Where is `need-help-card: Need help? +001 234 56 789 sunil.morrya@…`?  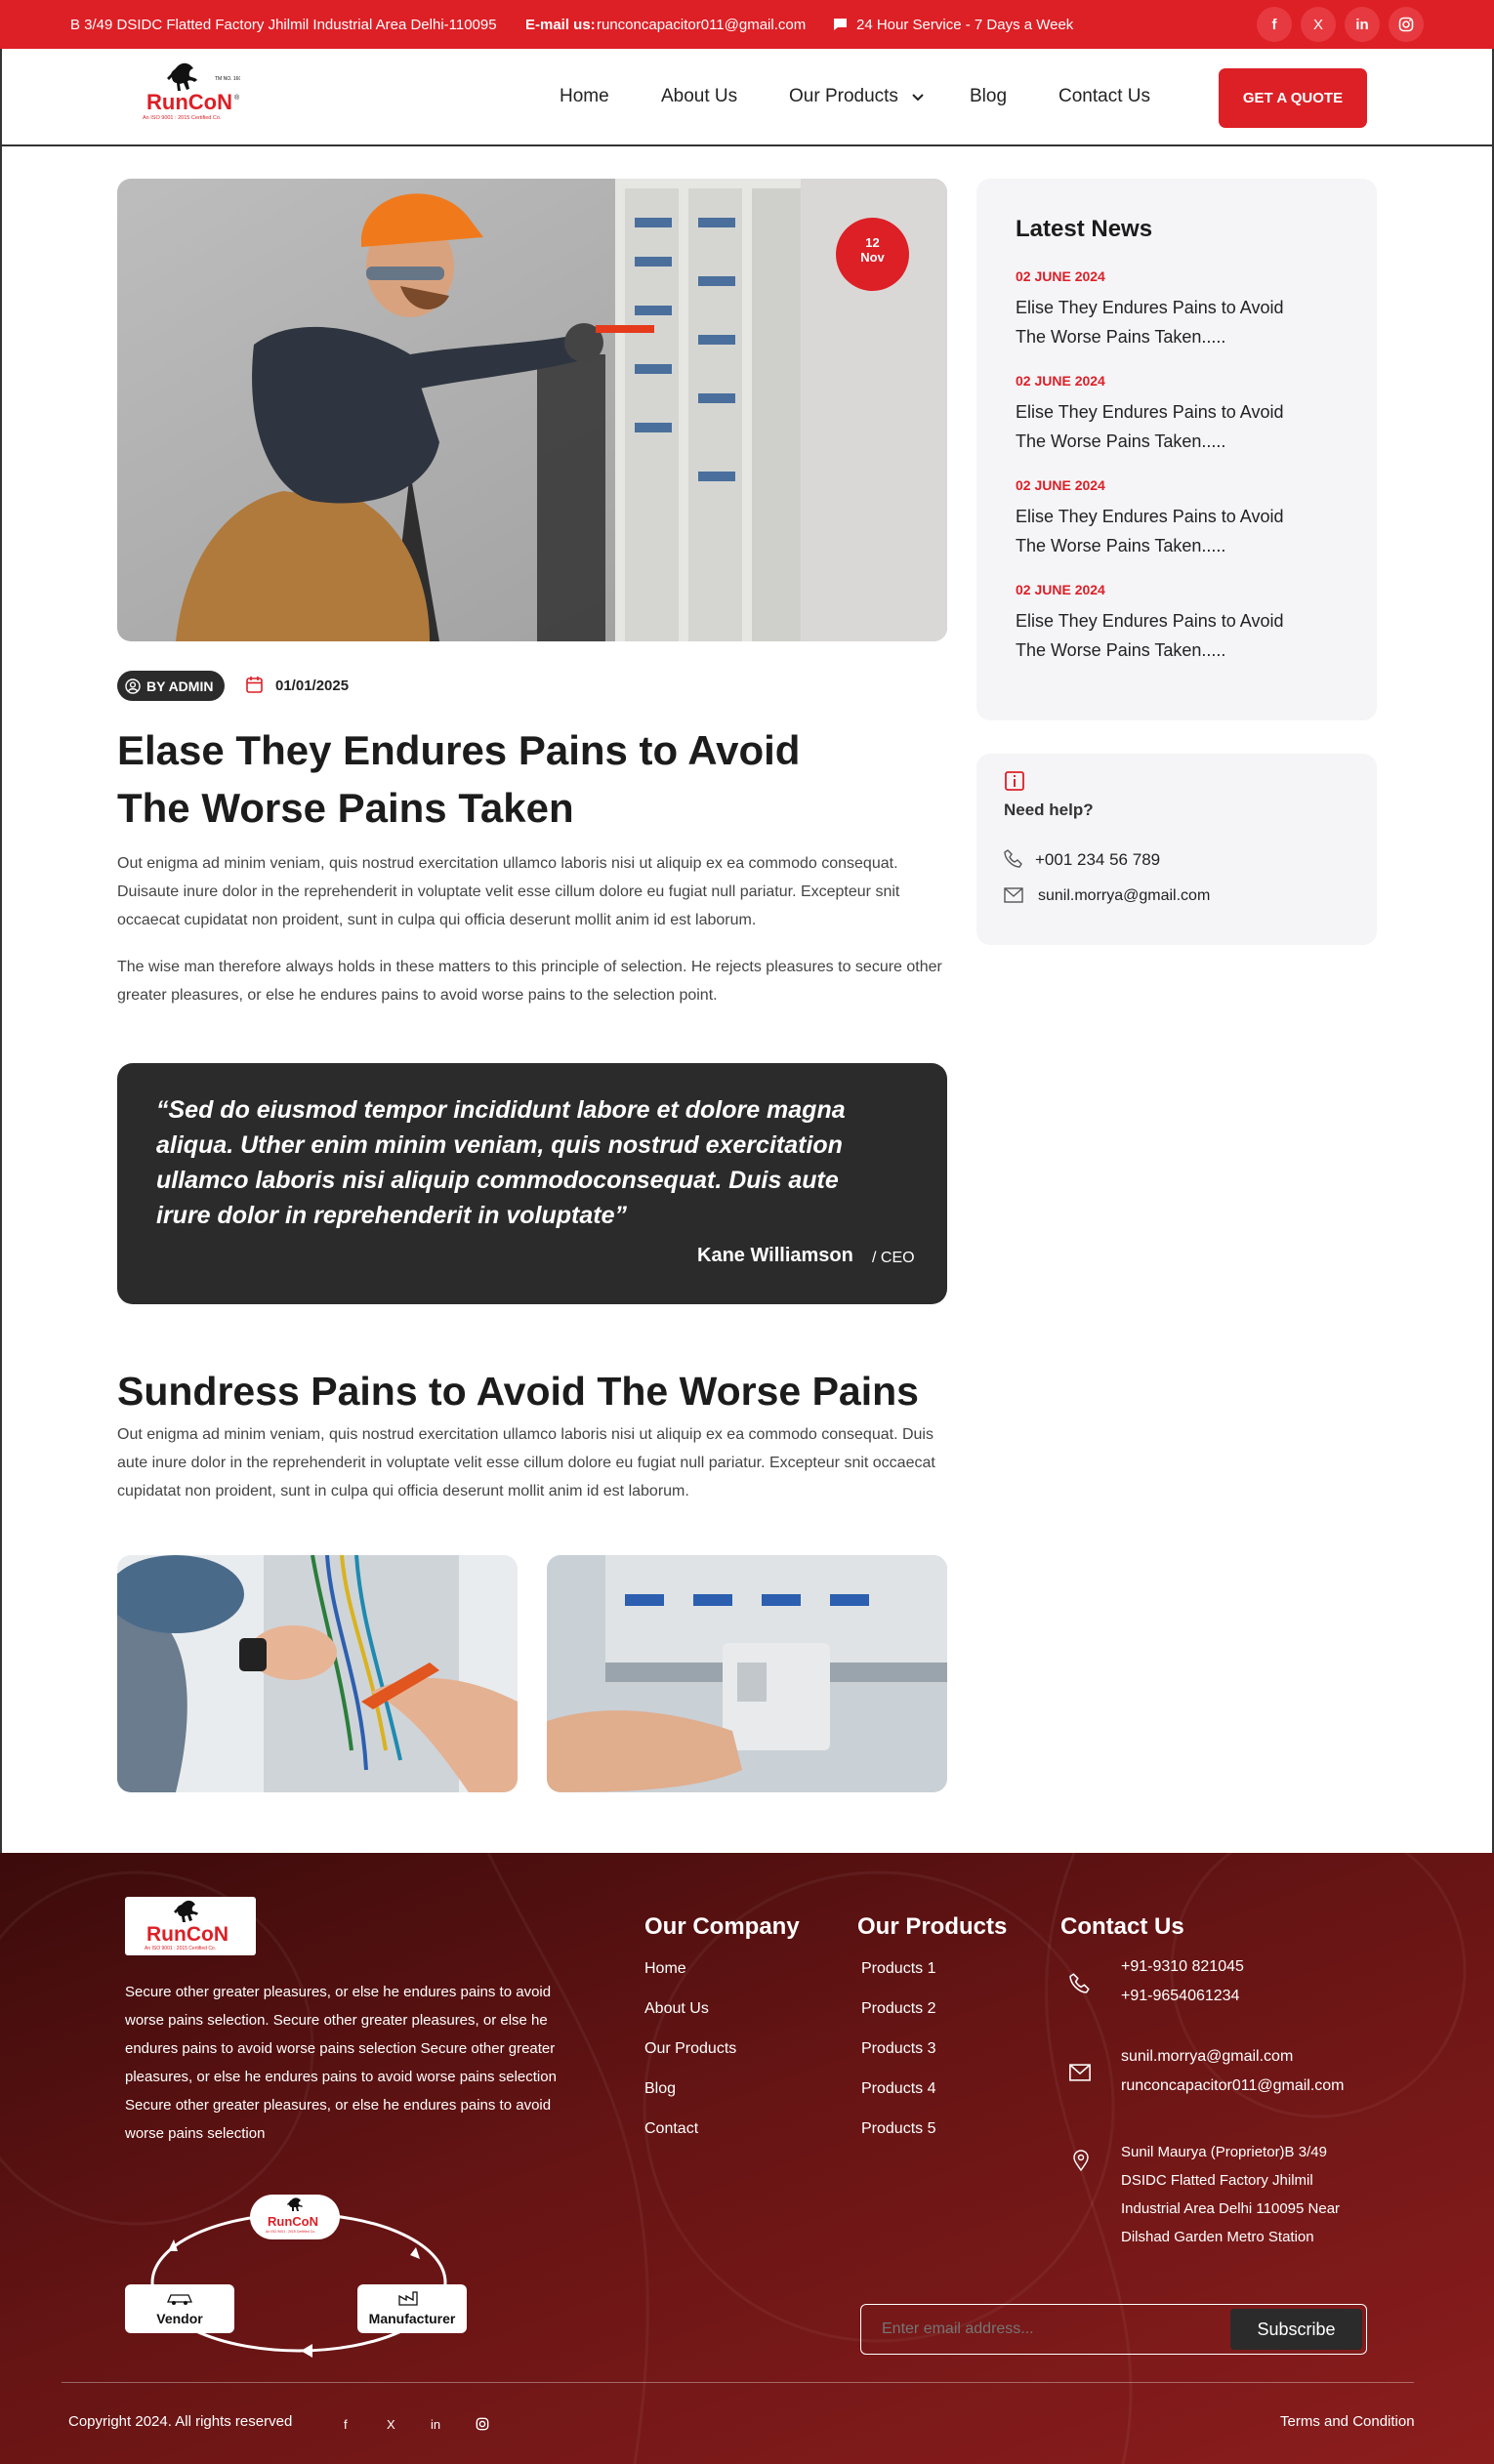
need-help-card: Need help? +001 234 56 789 sunil.morrya@… is located at coordinates (1177, 849).